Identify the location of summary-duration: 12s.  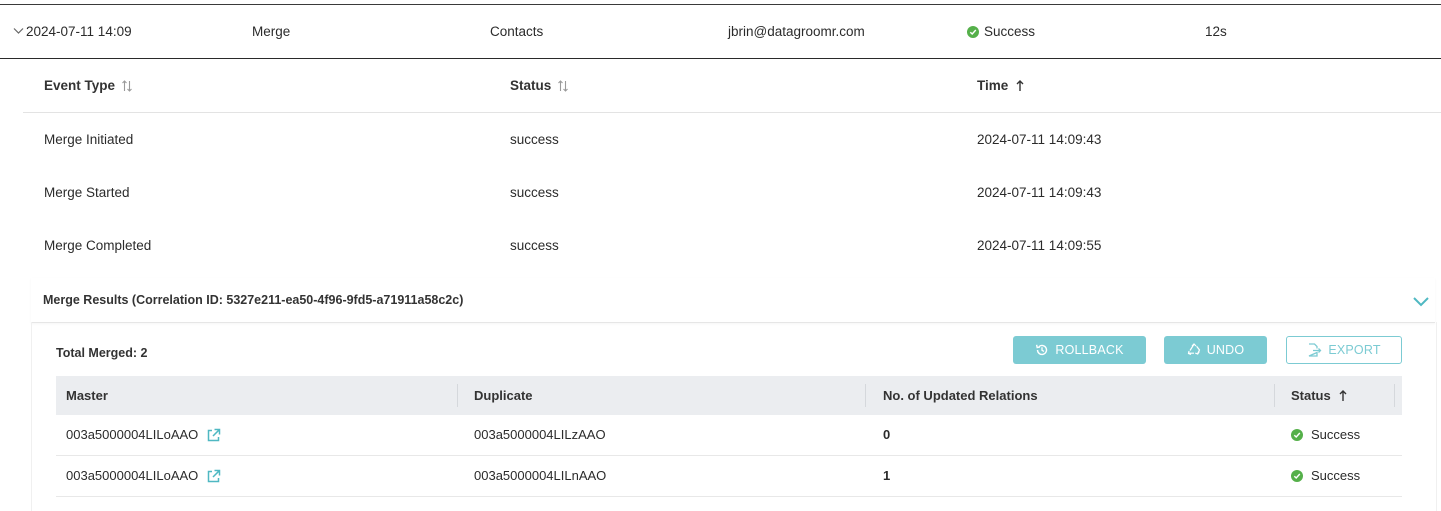
(1216, 31).